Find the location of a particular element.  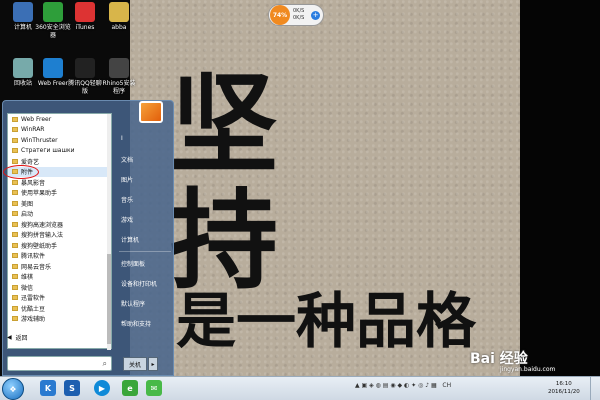

web-freer-icon is located at coordinates (53, 68).